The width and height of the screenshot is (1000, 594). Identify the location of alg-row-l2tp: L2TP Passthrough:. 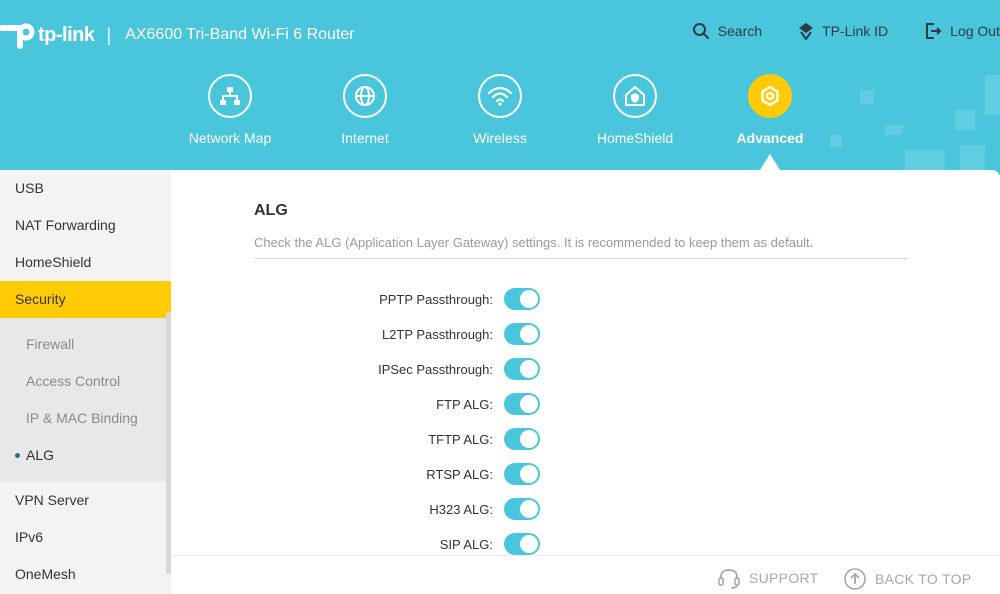
(371, 335).